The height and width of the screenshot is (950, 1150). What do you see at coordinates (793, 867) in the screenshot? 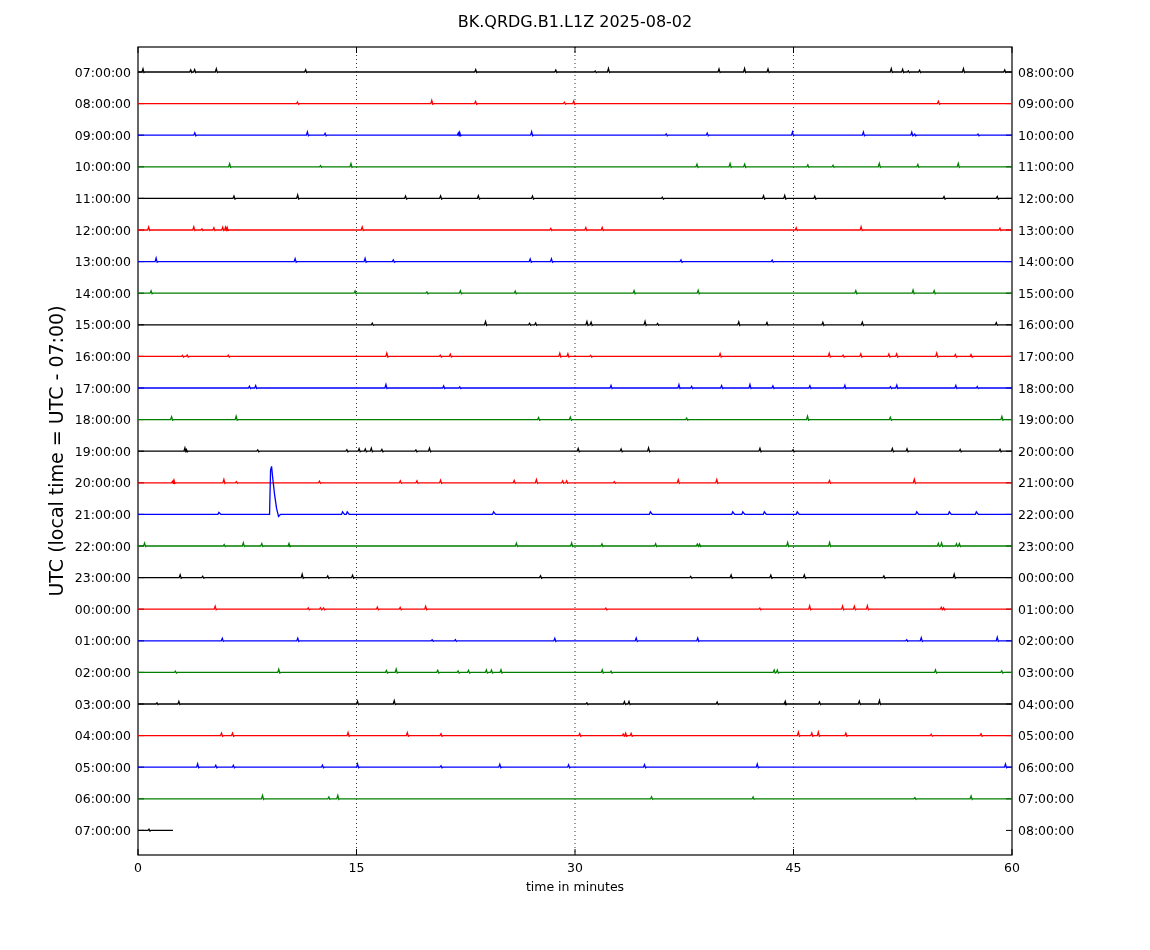
I see `x-tick-label: 45` at bounding box center [793, 867].